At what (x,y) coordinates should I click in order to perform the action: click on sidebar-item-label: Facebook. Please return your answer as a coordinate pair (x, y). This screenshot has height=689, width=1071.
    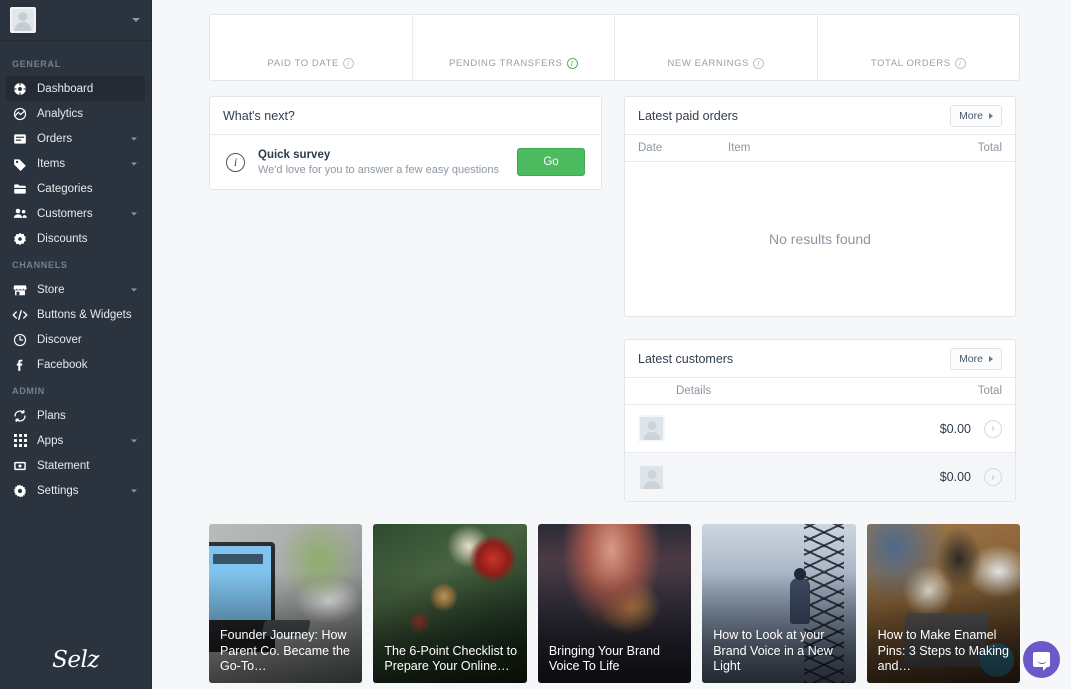
    Looking at the image, I should click on (62, 364).